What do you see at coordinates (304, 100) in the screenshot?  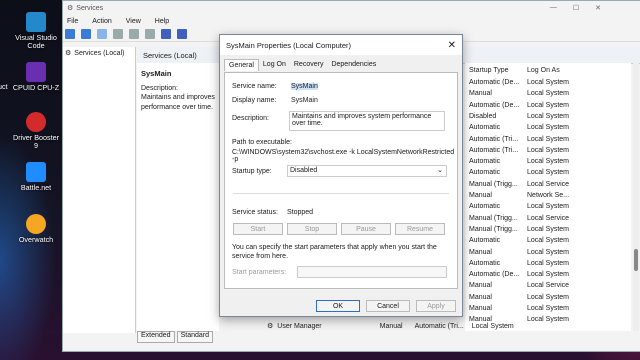 I see `display-name-field: SysMain` at bounding box center [304, 100].